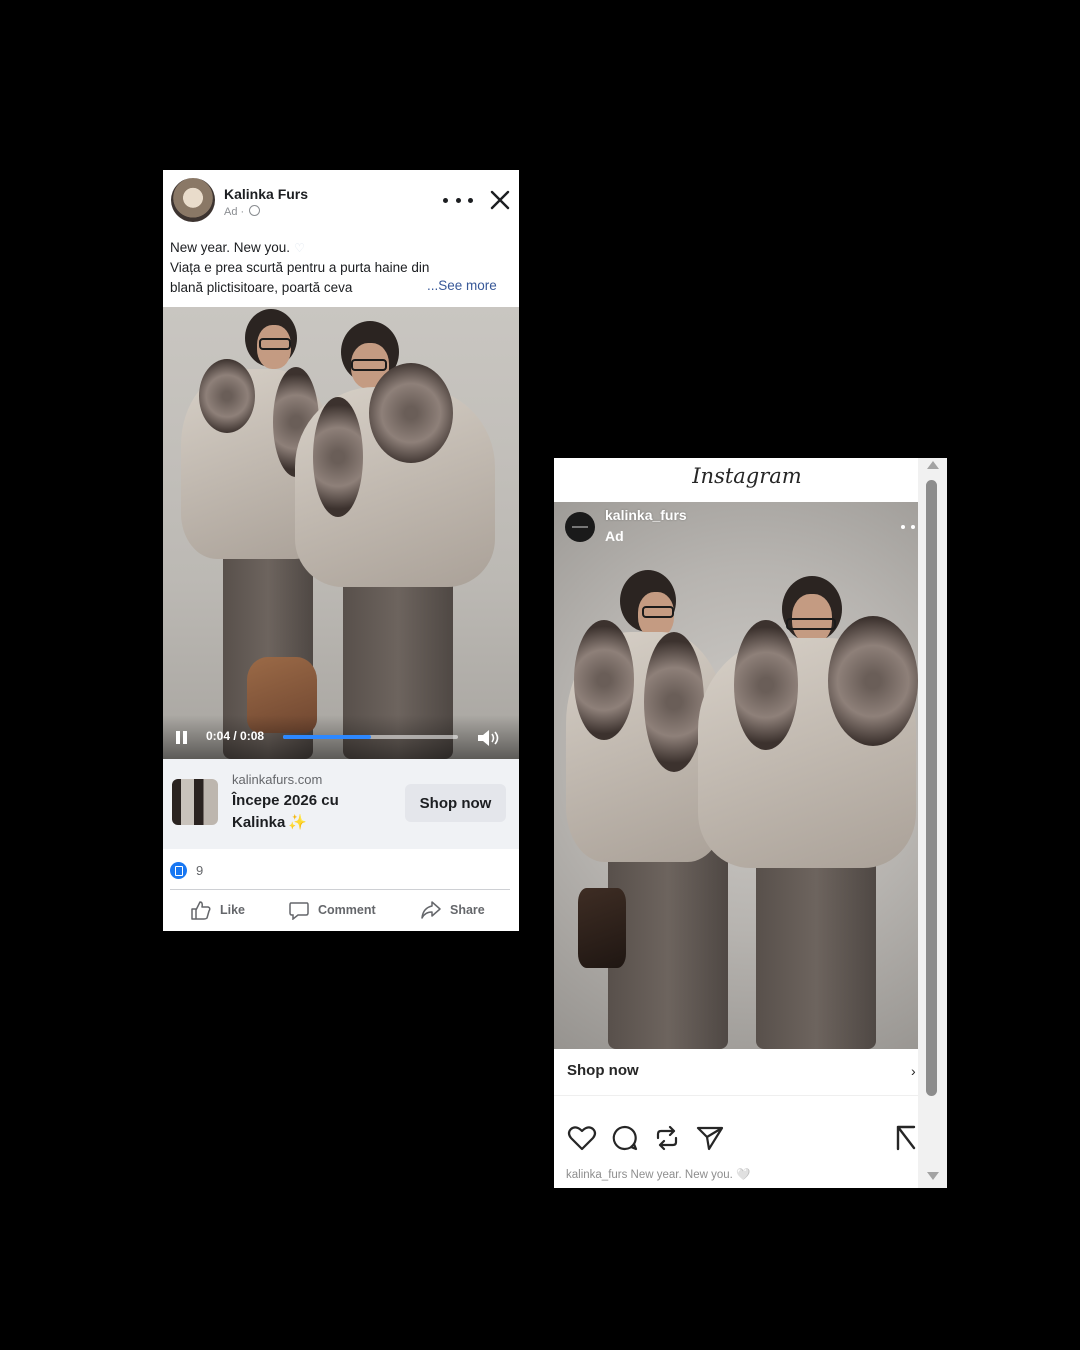  What do you see at coordinates (906, 1138) in the screenshot?
I see `bookmark-icon` at bounding box center [906, 1138].